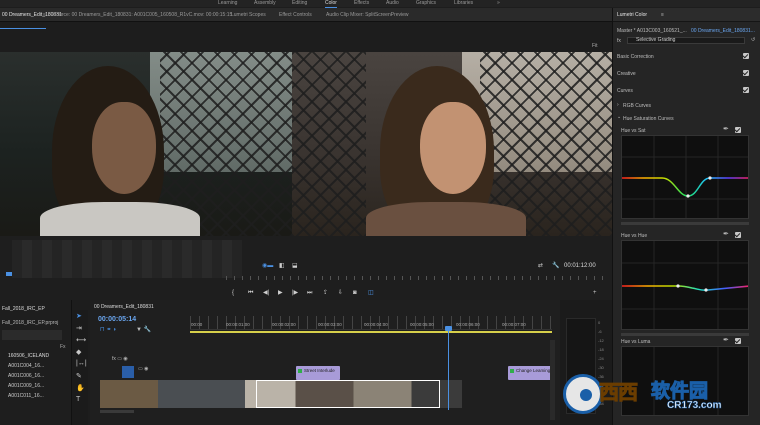 This screenshot has height=425, width=760. I want to click on section-curves: Curves, so click(625, 91).